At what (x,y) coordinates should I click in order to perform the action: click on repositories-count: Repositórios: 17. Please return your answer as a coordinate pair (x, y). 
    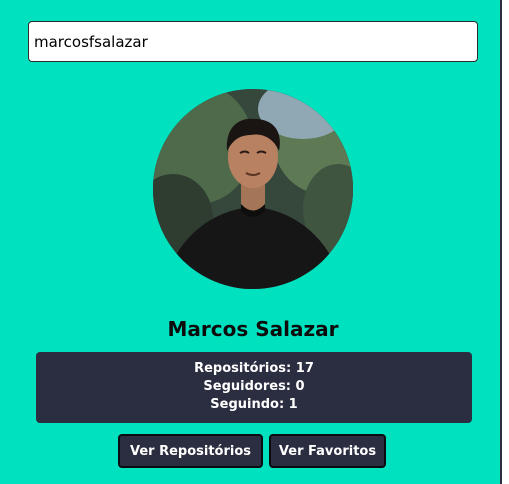
    Looking at the image, I should click on (254, 368).